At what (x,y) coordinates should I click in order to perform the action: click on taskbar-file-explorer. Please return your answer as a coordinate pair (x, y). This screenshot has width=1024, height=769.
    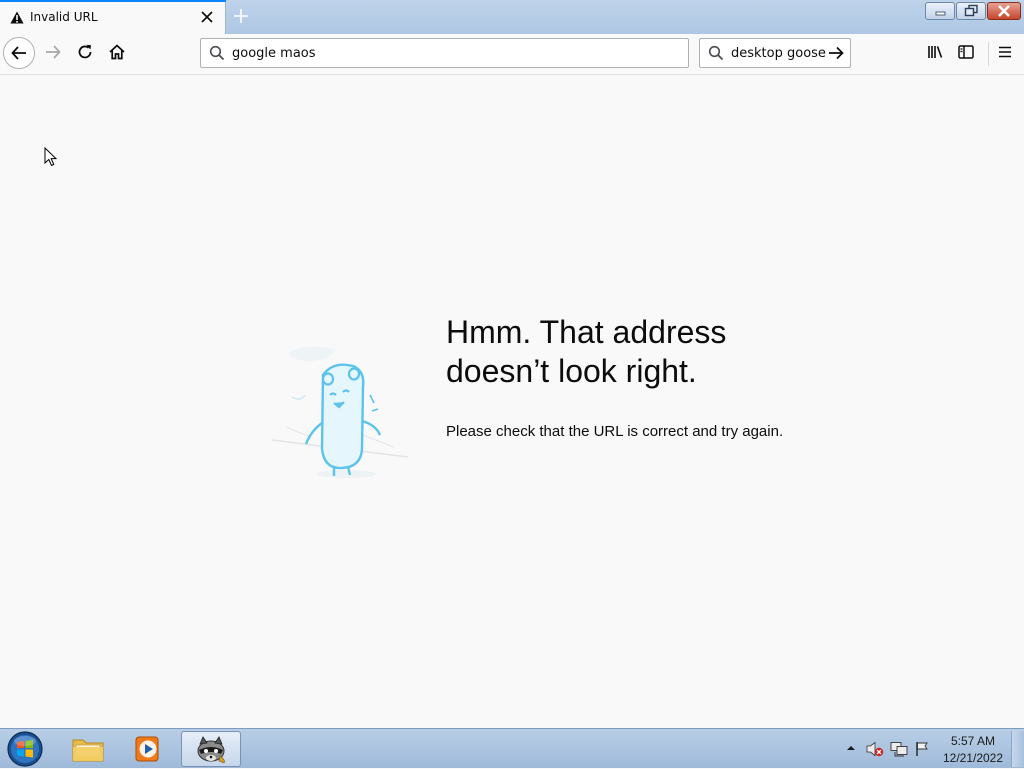
    Looking at the image, I should click on (88, 749).